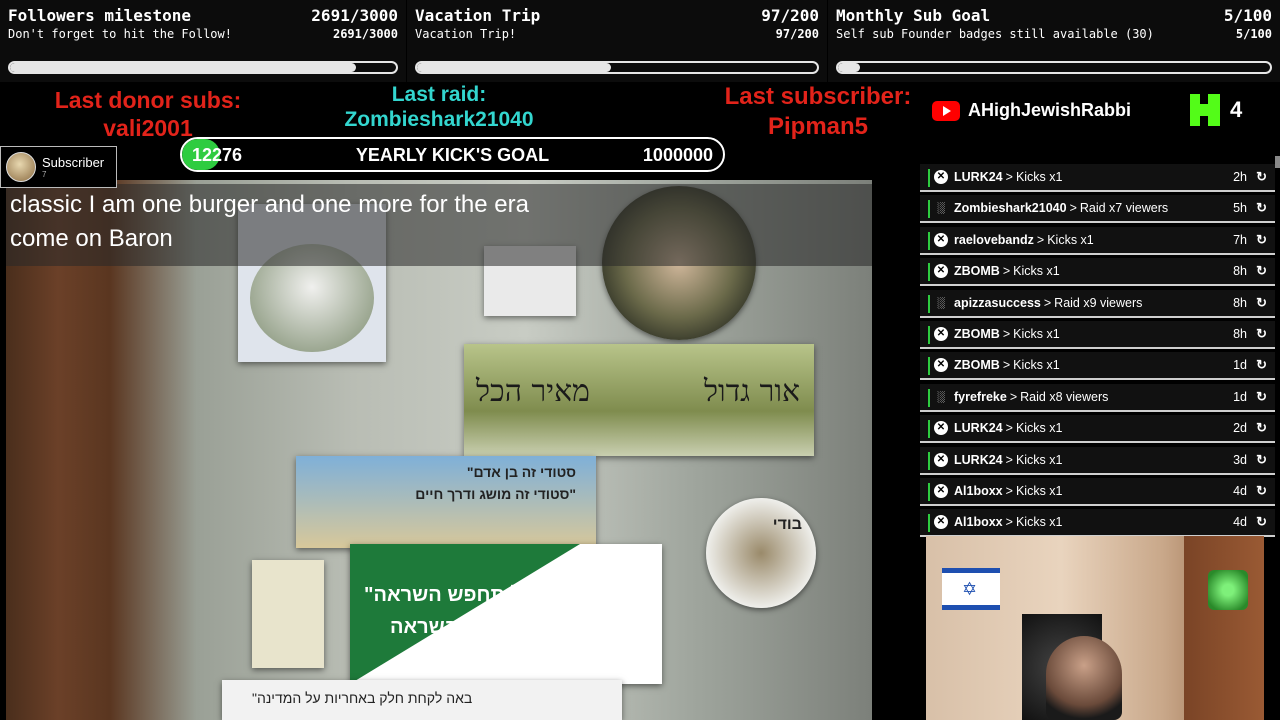  I want to click on strip-text: "באה לקחת חלק באחריות על המדינה, so click(362, 698).